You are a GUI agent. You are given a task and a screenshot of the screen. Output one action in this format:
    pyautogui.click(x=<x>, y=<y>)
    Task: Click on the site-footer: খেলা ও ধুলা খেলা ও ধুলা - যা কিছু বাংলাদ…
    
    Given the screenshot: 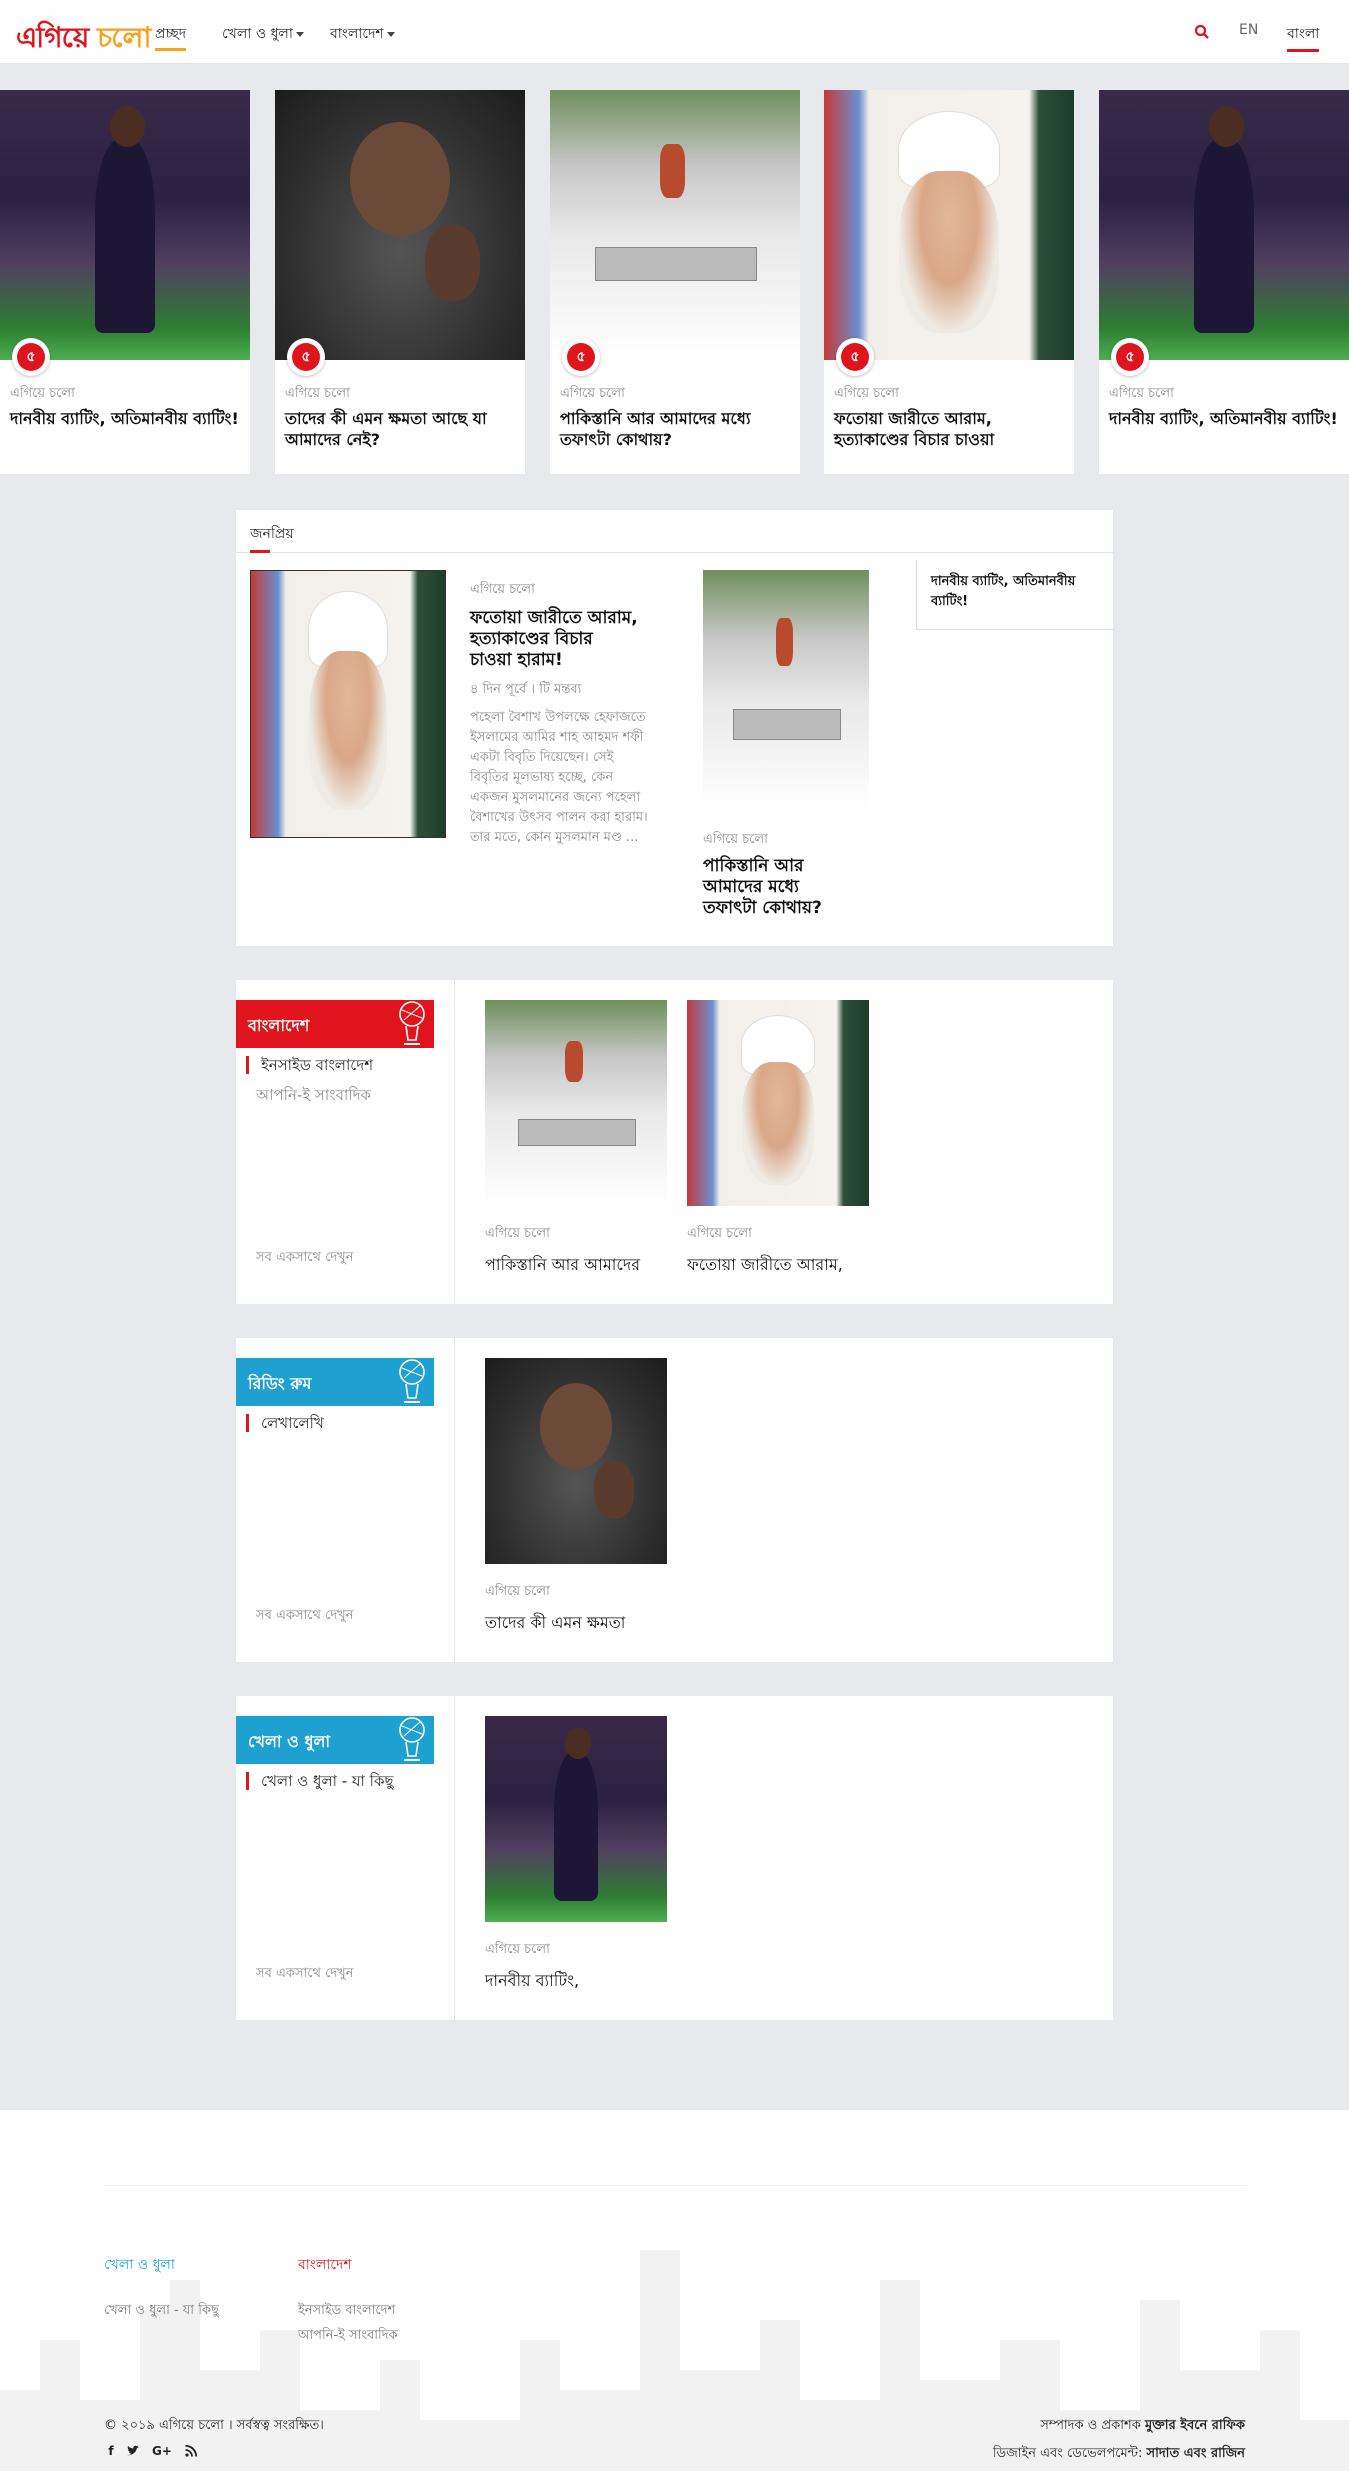 What is the action you would take?
    pyautogui.click(x=674, y=2290)
    